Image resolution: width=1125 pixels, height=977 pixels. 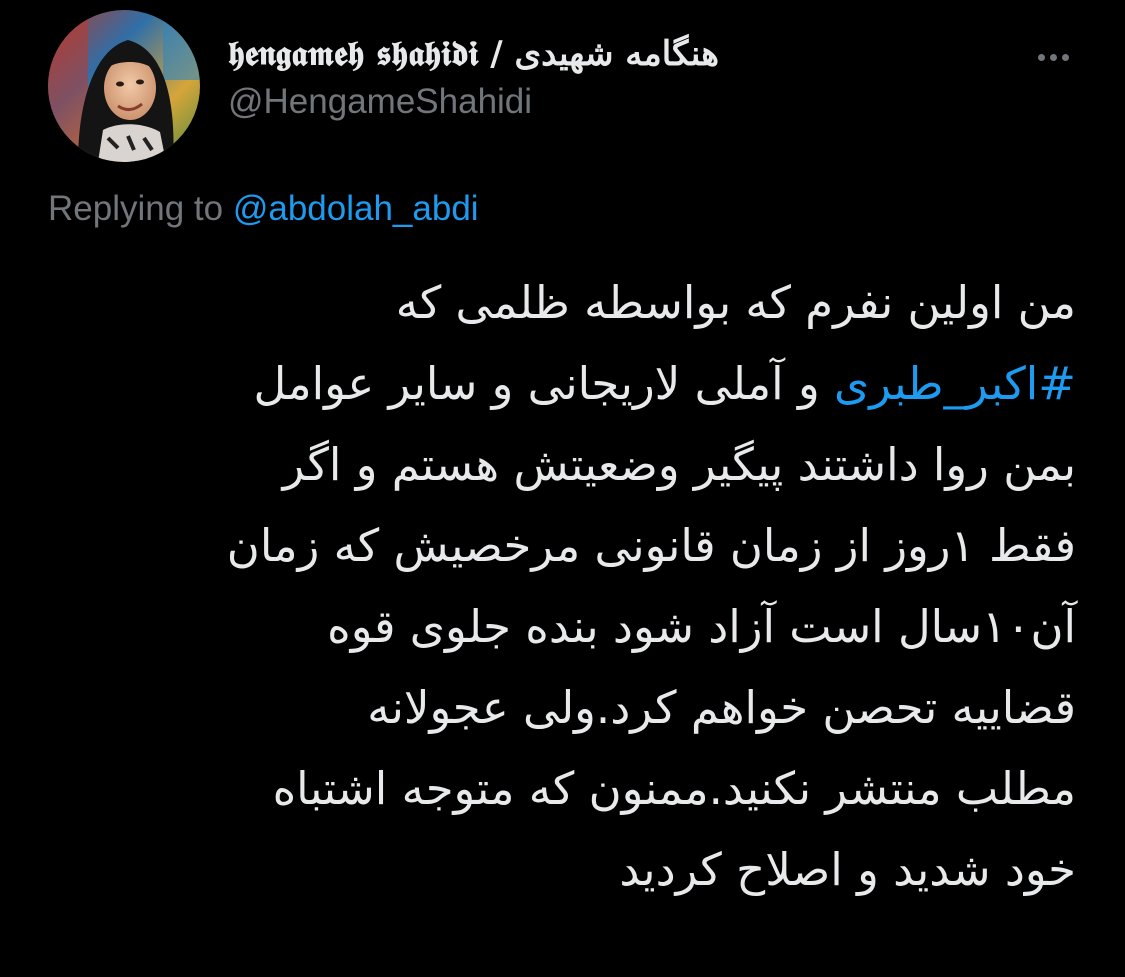 I want to click on tweet-line: فقط ۱روز از زمان قانونی مرخصیش که زمان, so click(x=651, y=545).